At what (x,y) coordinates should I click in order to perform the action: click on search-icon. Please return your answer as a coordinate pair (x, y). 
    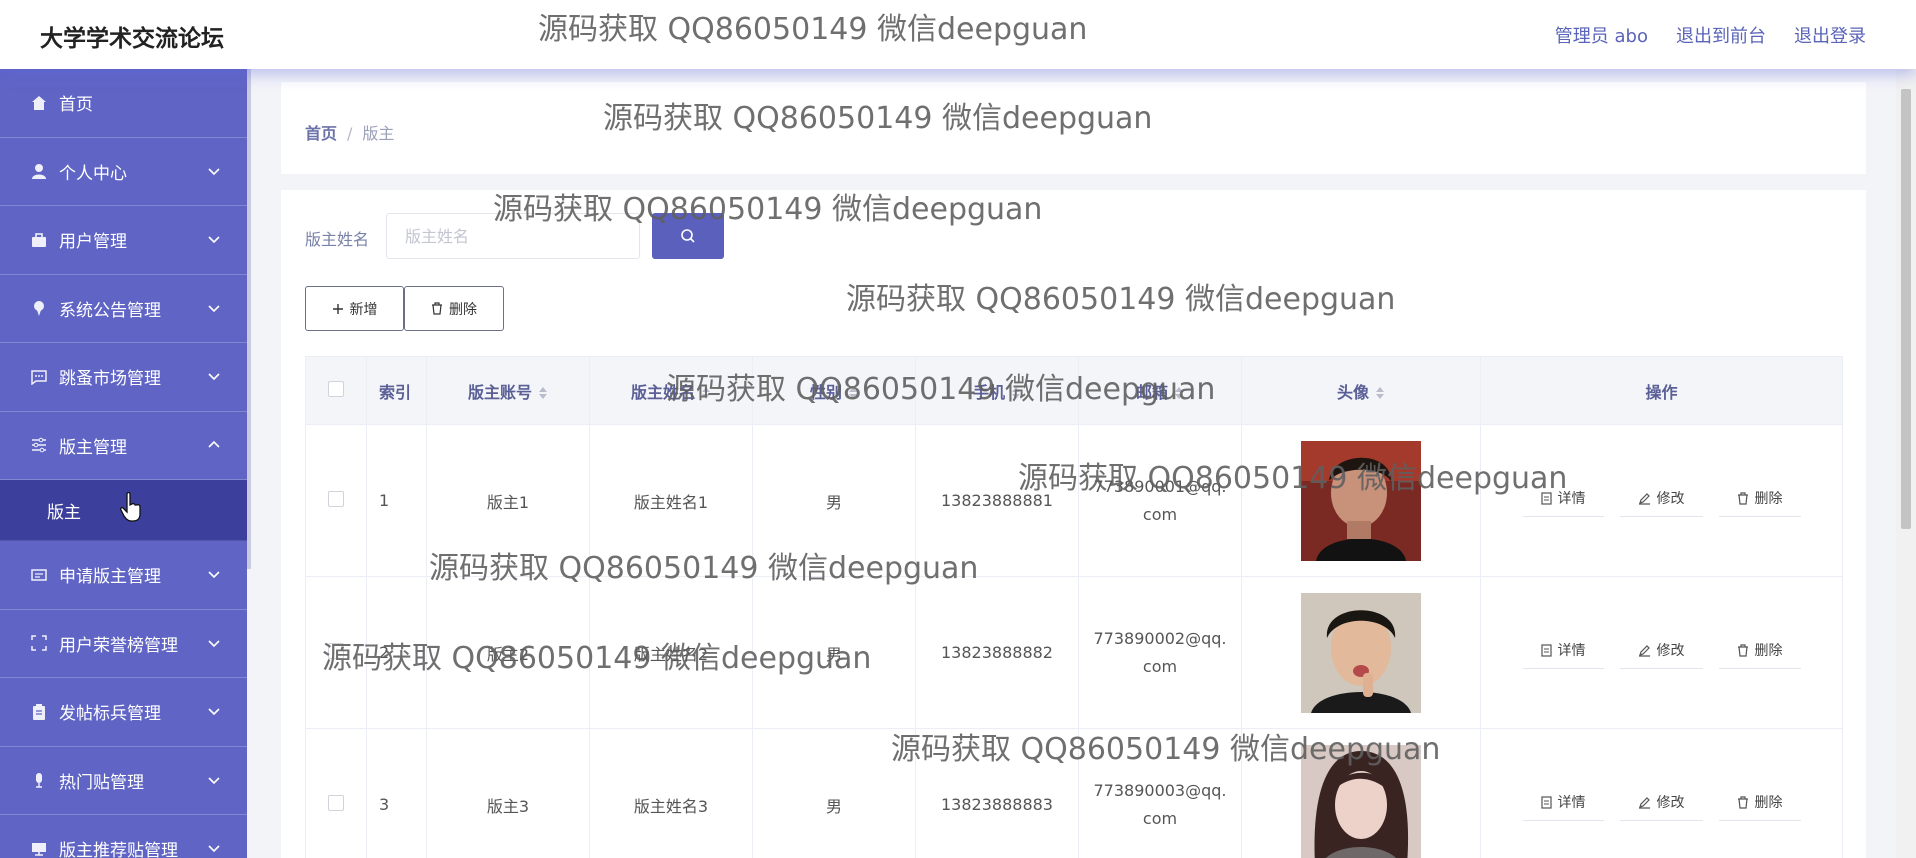
    Looking at the image, I should click on (688, 236).